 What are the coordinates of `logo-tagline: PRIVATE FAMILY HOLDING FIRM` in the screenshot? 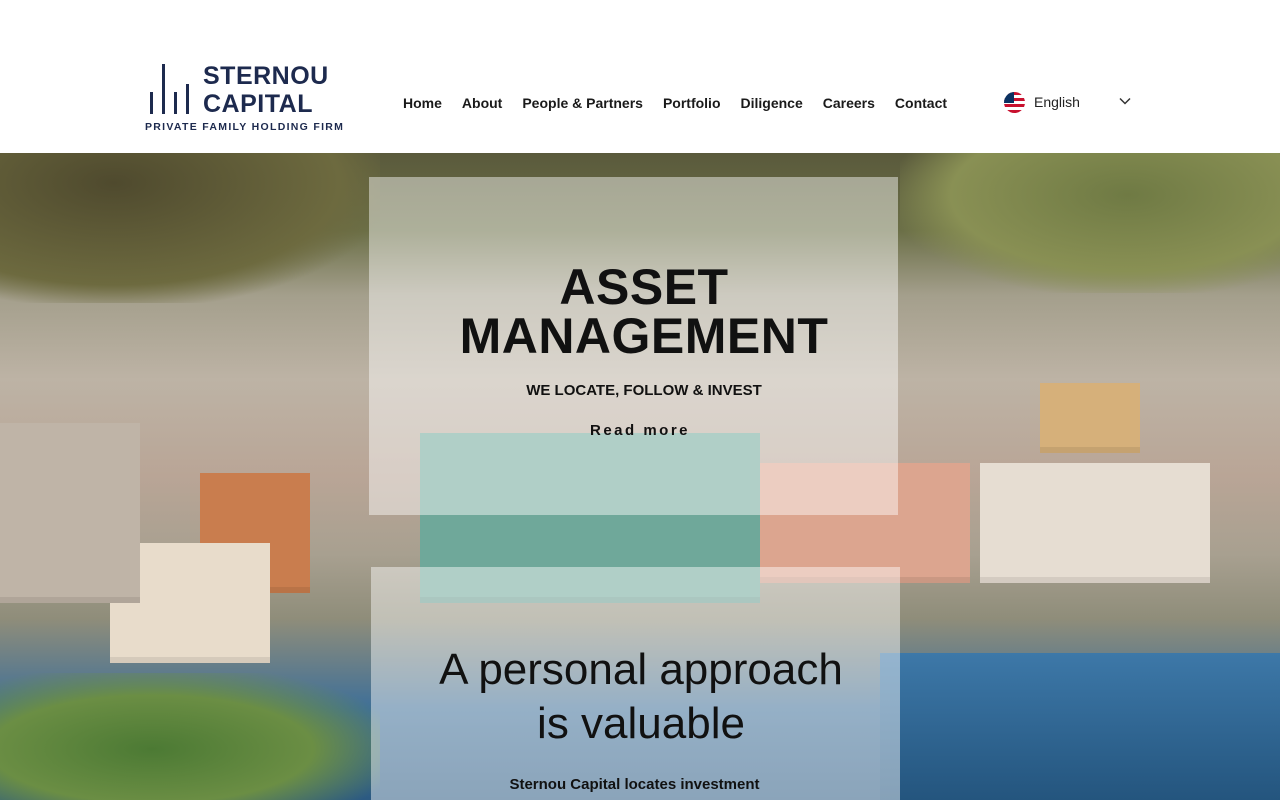 It's located at (245, 127).